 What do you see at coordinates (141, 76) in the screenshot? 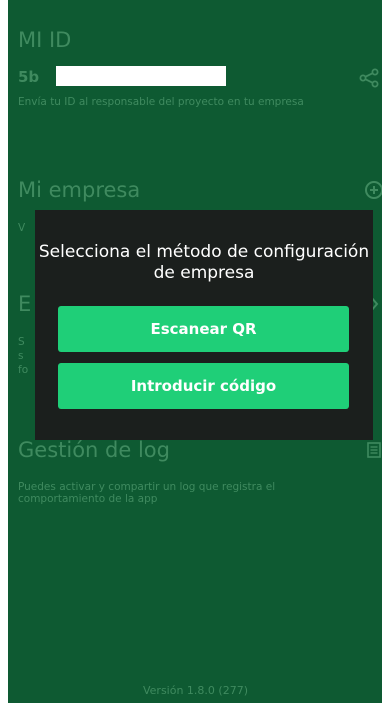
I see `user-id-redaction` at bounding box center [141, 76].